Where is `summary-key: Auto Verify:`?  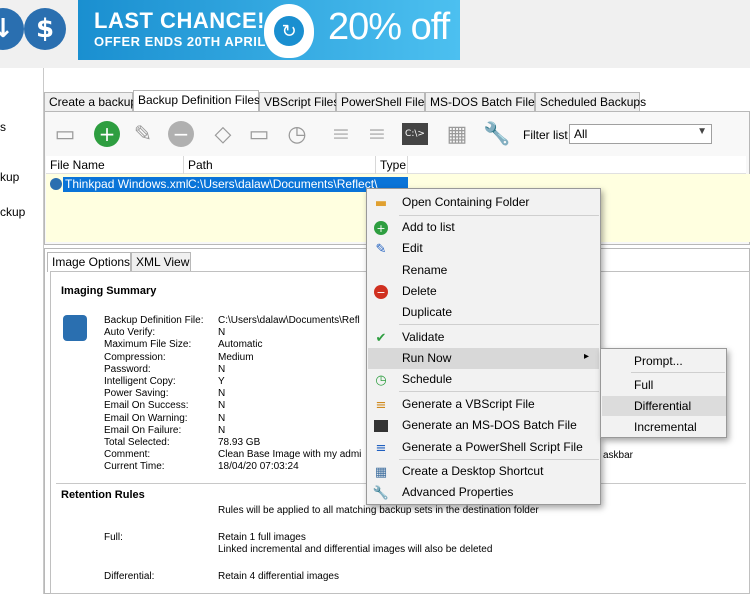 summary-key: Auto Verify: is located at coordinates (130, 333).